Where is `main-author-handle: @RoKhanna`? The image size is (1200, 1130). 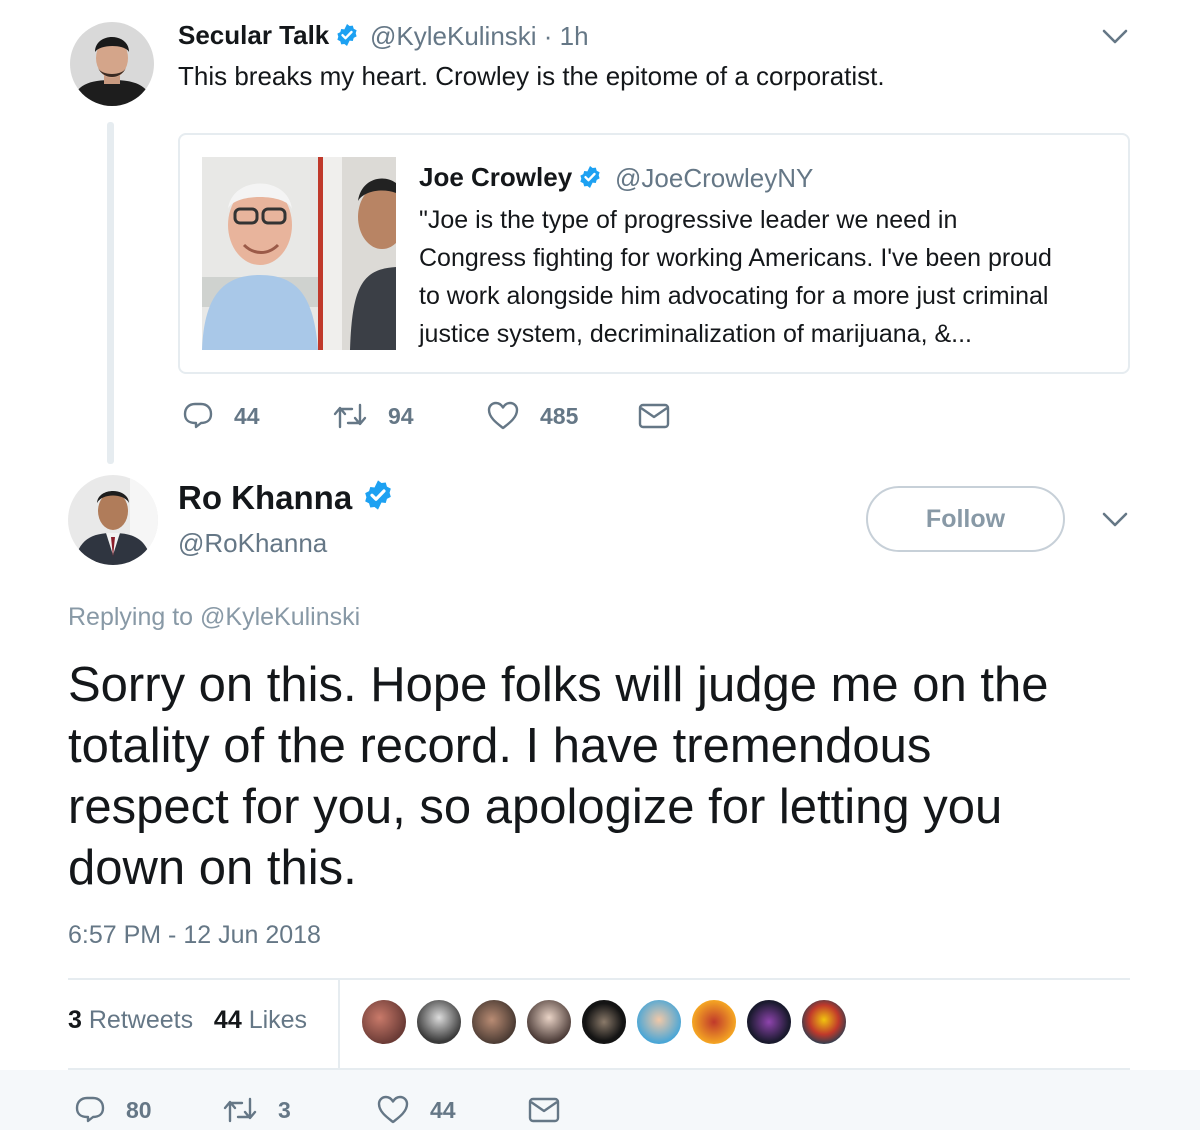 main-author-handle: @RoKhanna is located at coordinates (252, 543).